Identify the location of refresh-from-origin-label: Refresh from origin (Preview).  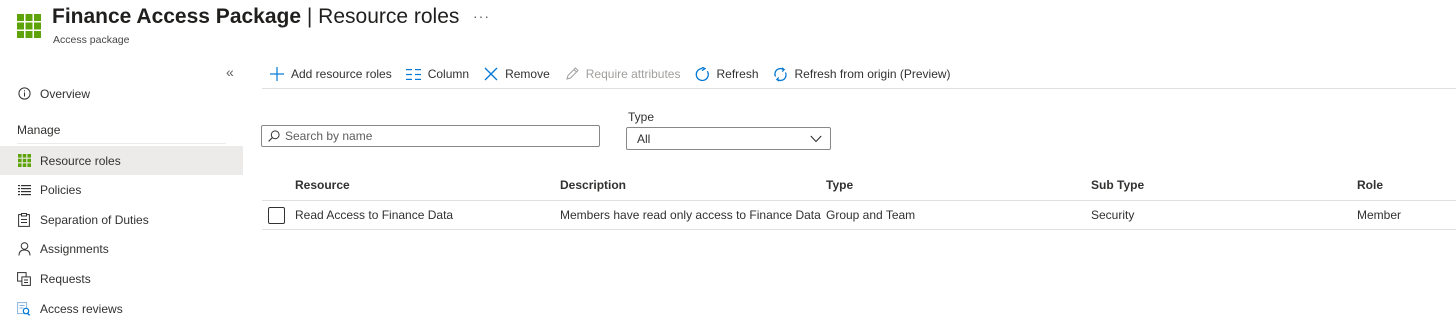
(872, 74).